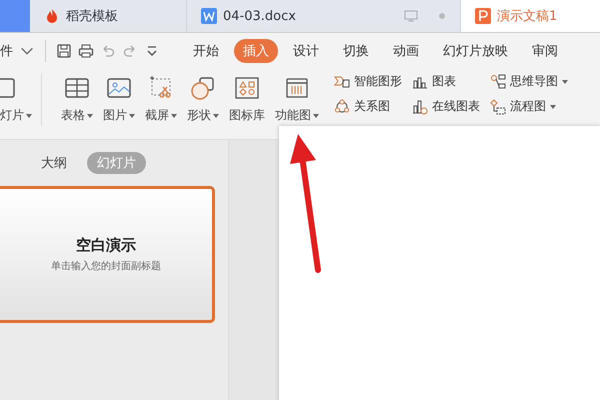  What do you see at coordinates (475, 51) in the screenshot?
I see `menu-tab: 幻灯片放映` at bounding box center [475, 51].